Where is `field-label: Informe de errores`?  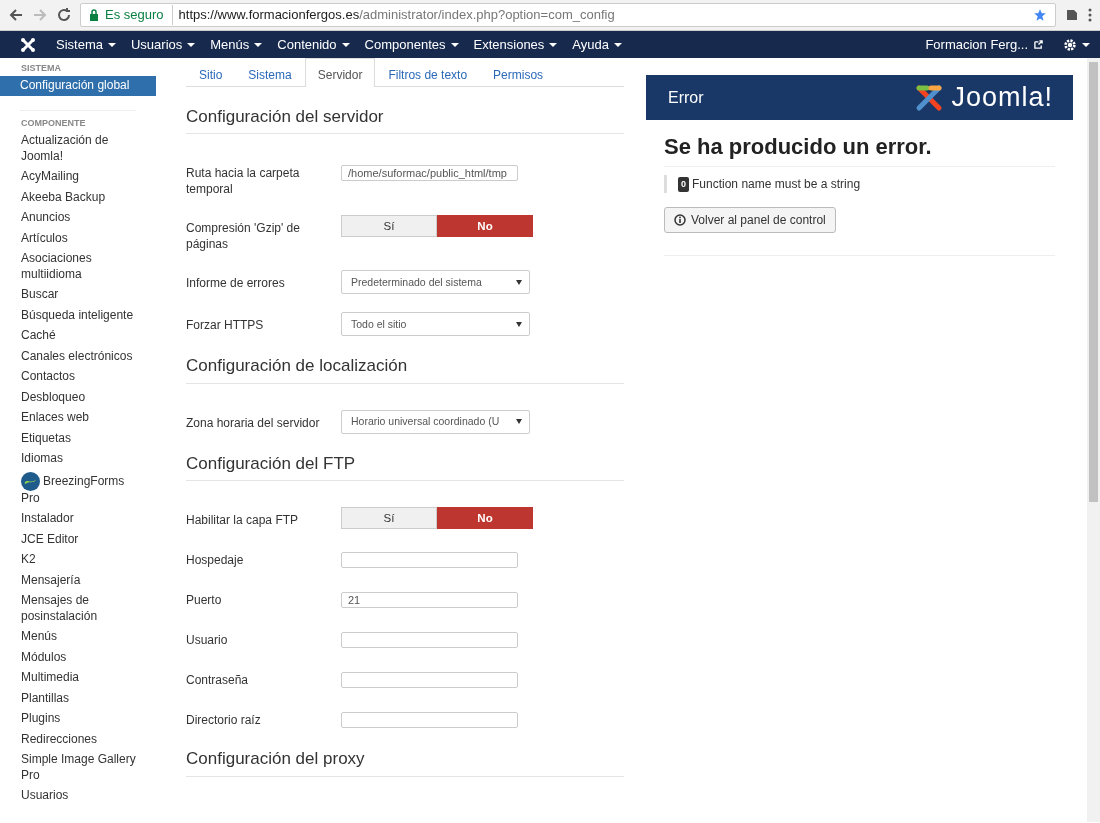 field-label: Informe de errores is located at coordinates (236, 283).